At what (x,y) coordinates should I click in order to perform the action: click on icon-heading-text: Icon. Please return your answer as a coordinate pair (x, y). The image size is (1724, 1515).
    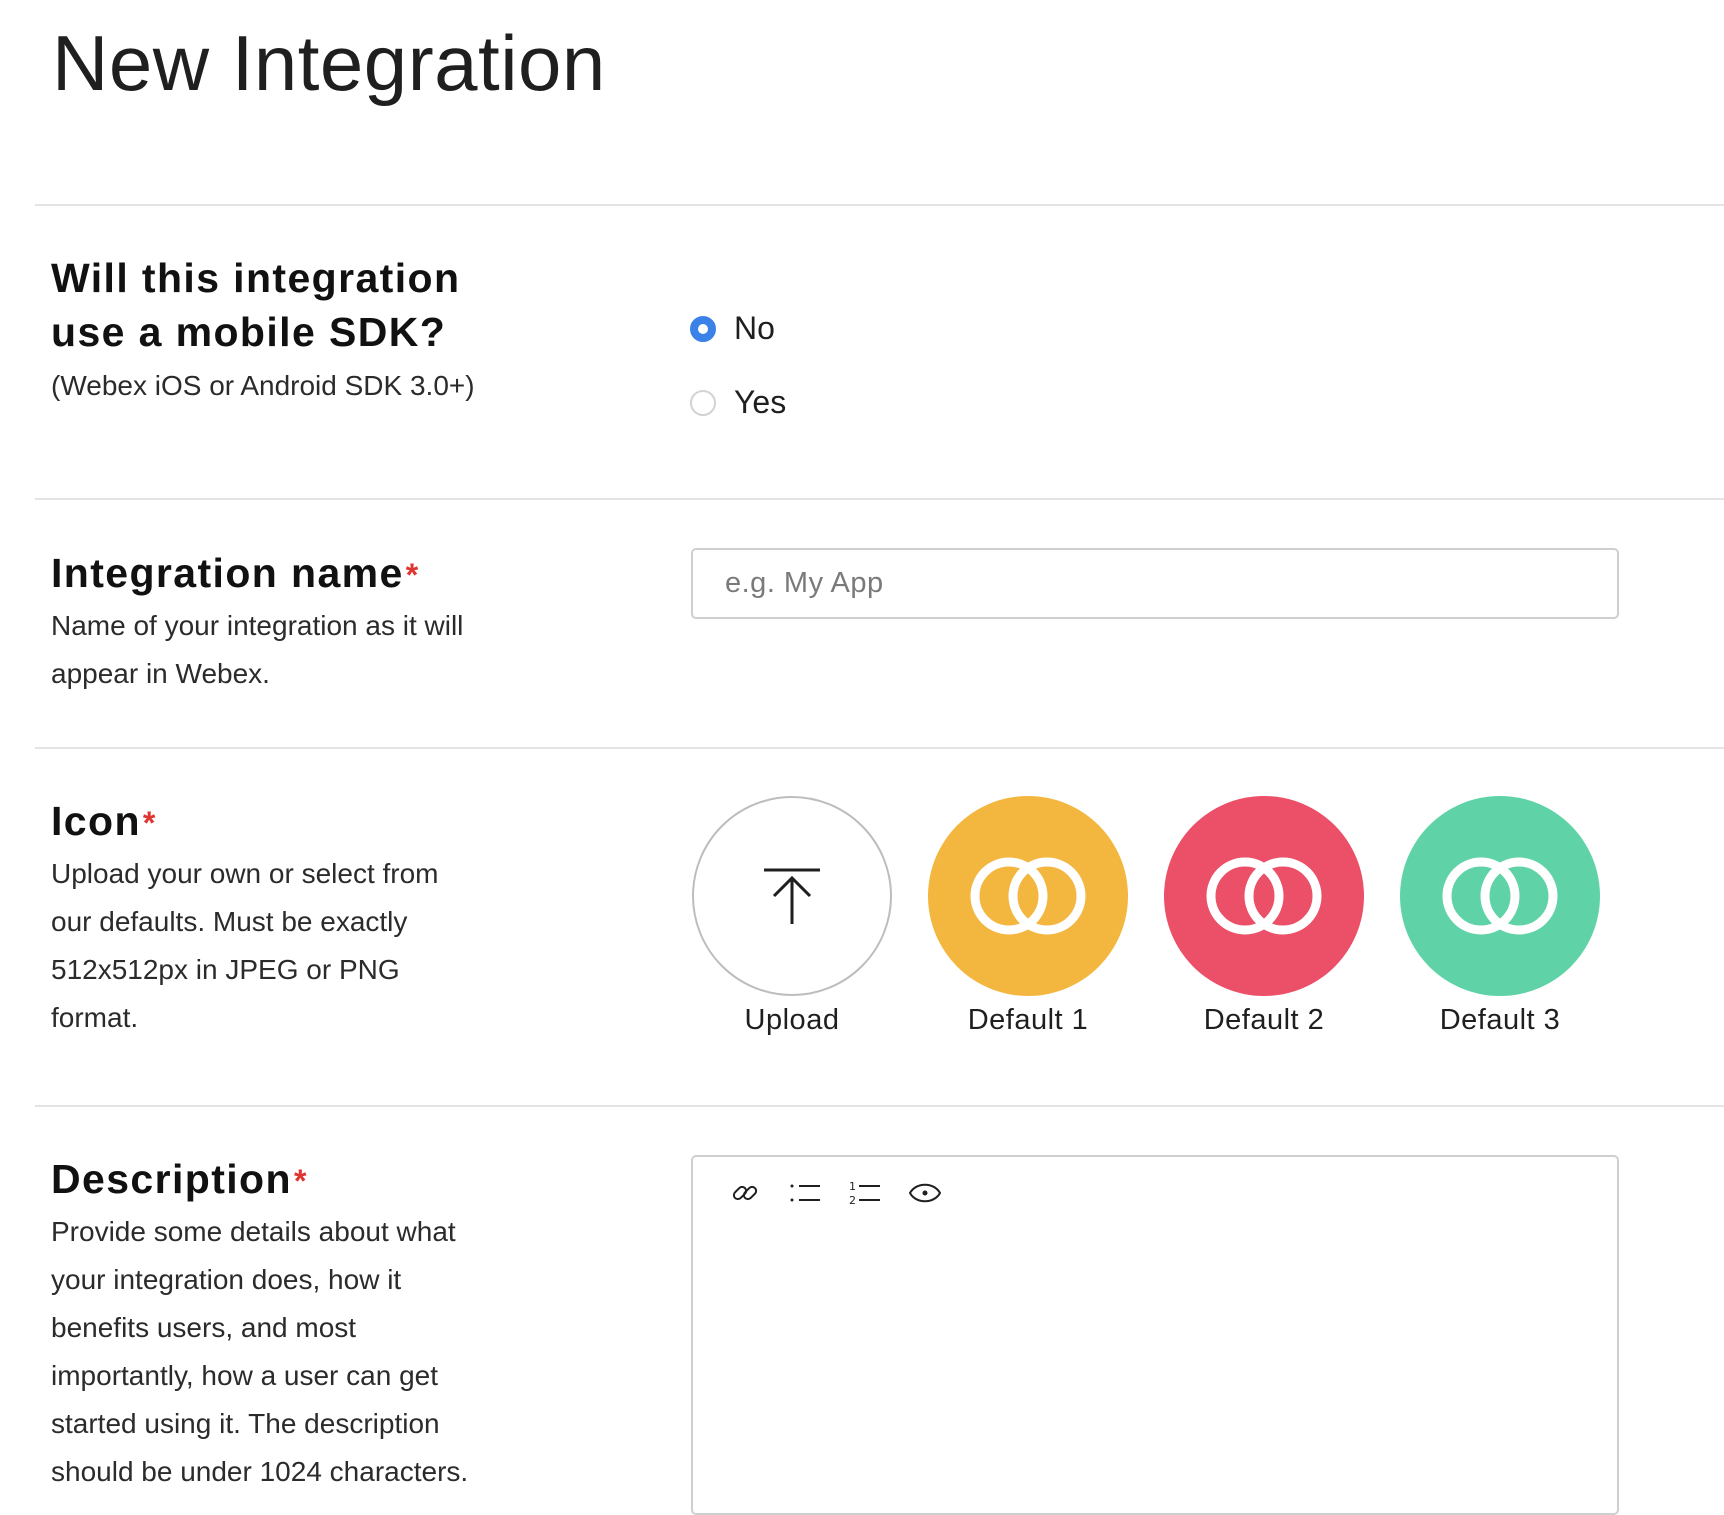
    Looking at the image, I should click on (96, 821).